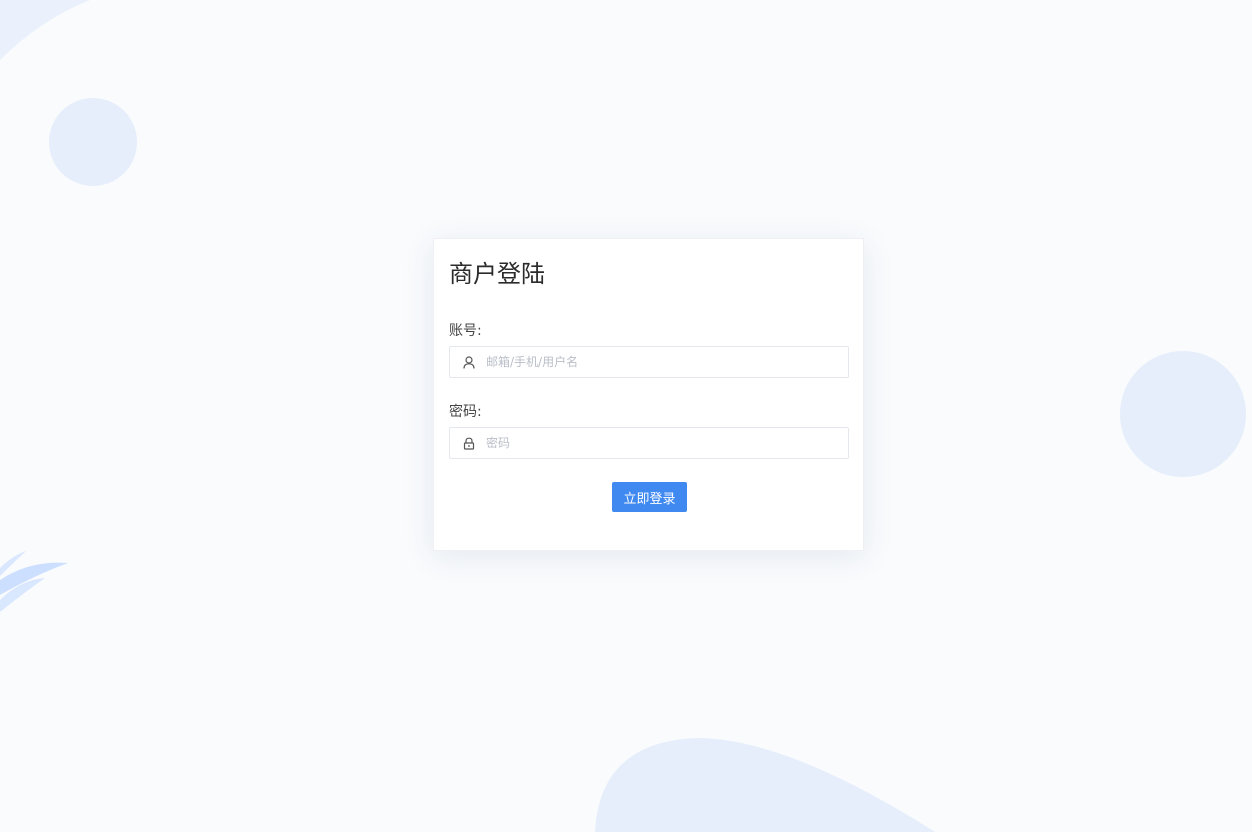 This screenshot has height=832, width=1252. Describe the element at coordinates (656, 443) in the screenshot. I see `password-input` at that location.